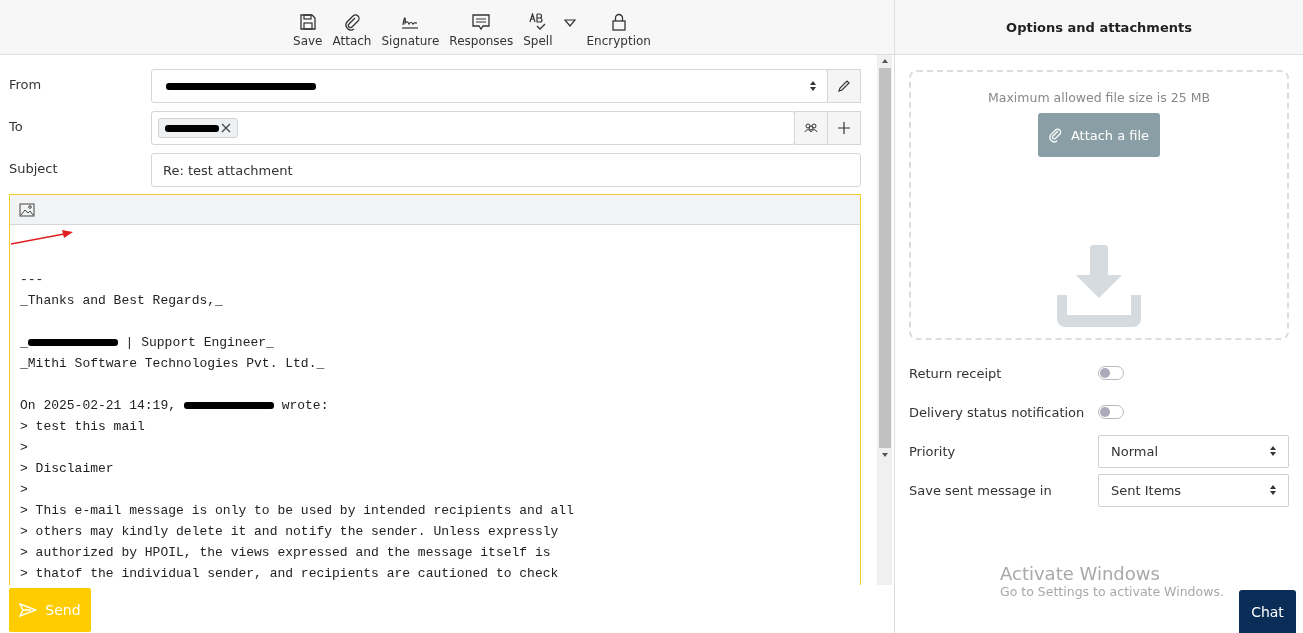  Describe the element at coordinates (410, 30) in the screenshot. I see `signature-button: Signature` at that location.